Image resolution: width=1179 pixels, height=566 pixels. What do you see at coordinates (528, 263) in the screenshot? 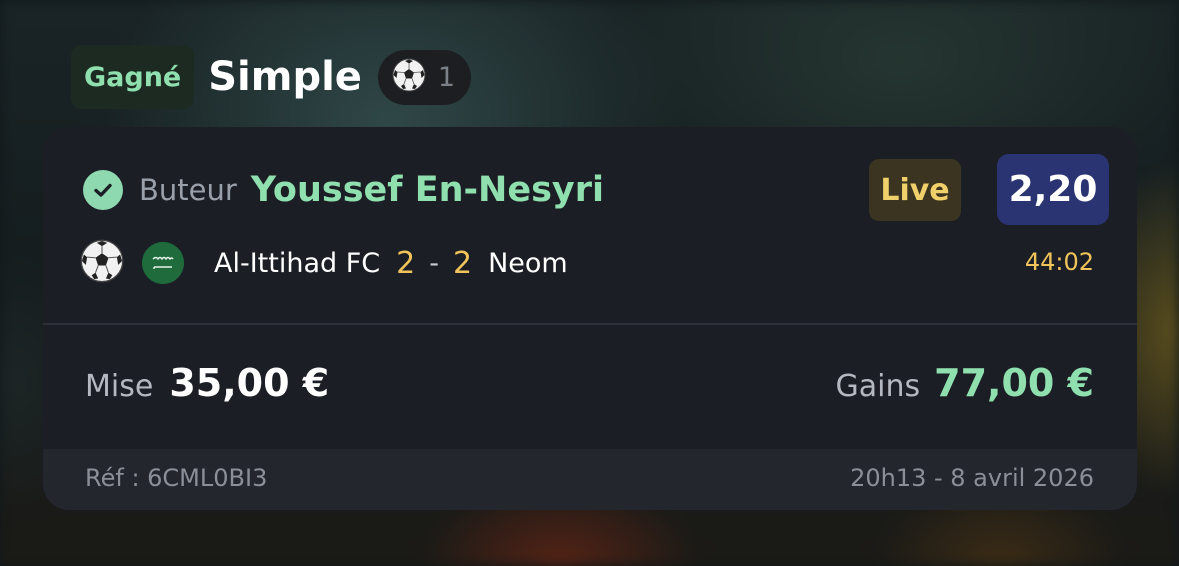
I see `away-team-name: Neom` at bounding box center [528, 263].